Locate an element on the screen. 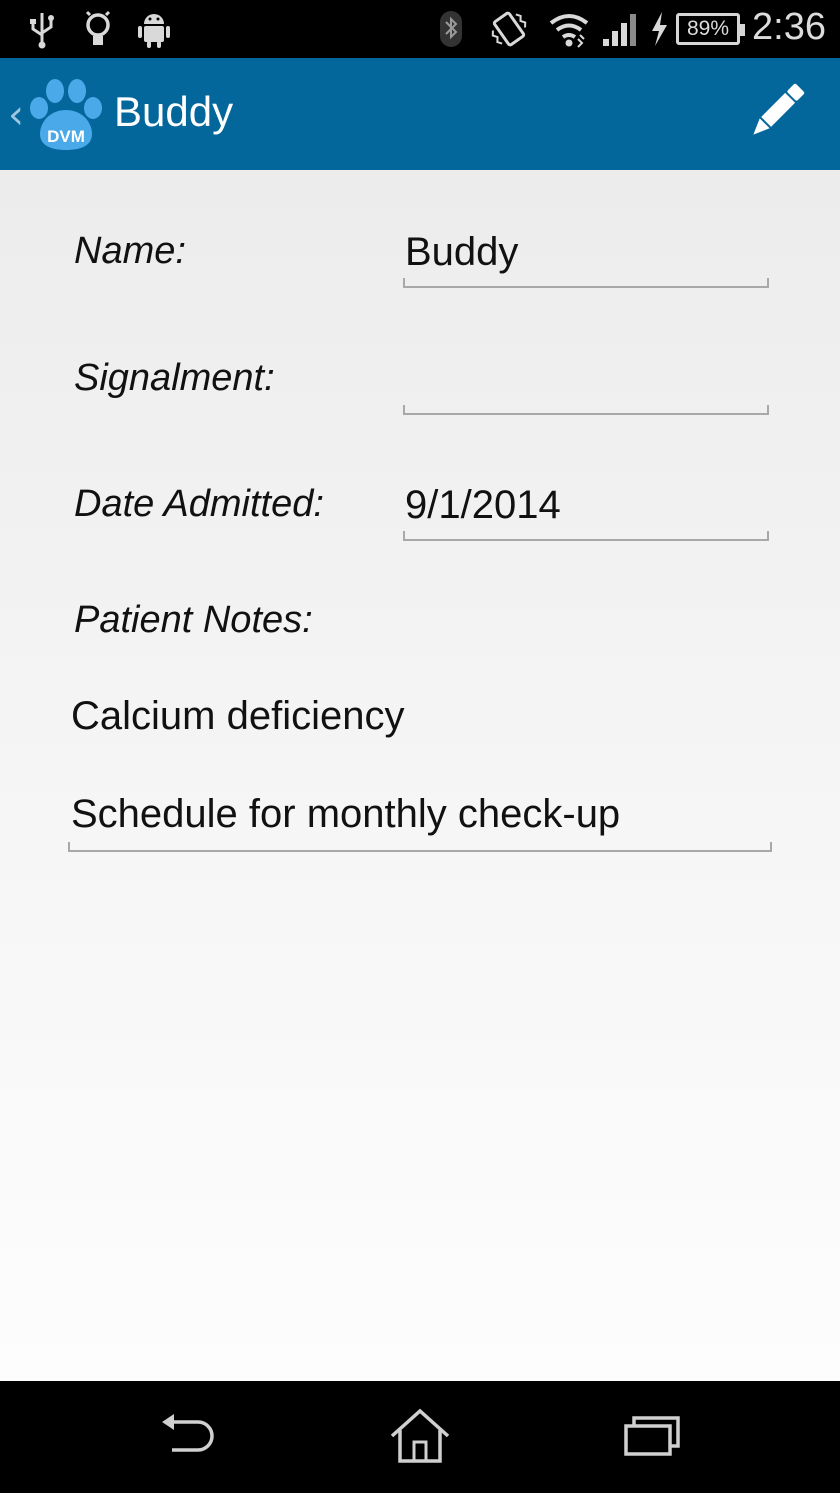 Image resolution: width=840 pixels, height=1493 pixels. usb-icon is located at coordinates (42, 29).